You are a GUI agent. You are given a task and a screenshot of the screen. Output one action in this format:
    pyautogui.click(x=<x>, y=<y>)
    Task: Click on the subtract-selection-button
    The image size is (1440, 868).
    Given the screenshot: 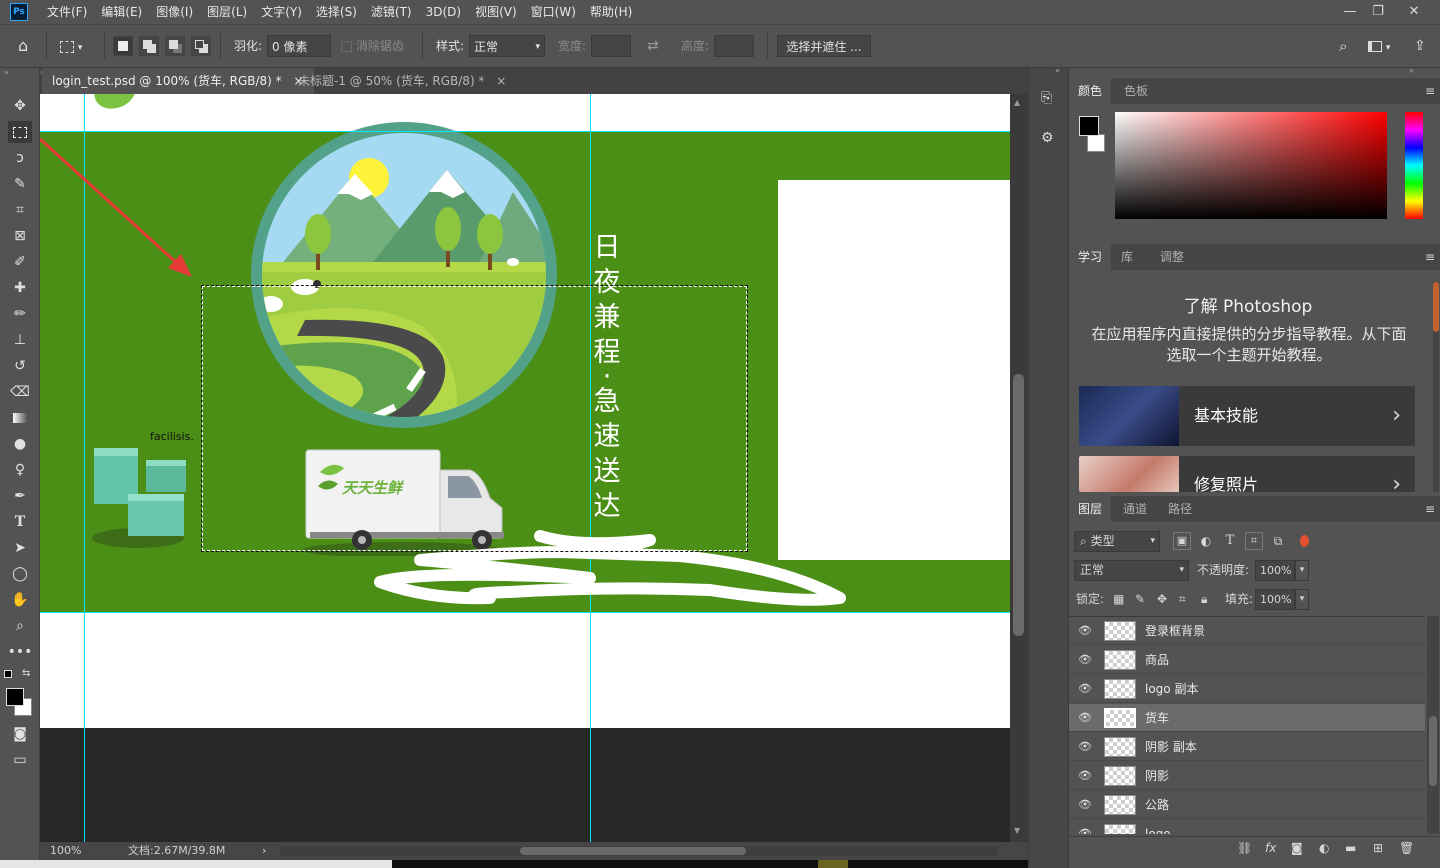 What is the action you would take?
    pyautogui.click(x=175, y=46)
    